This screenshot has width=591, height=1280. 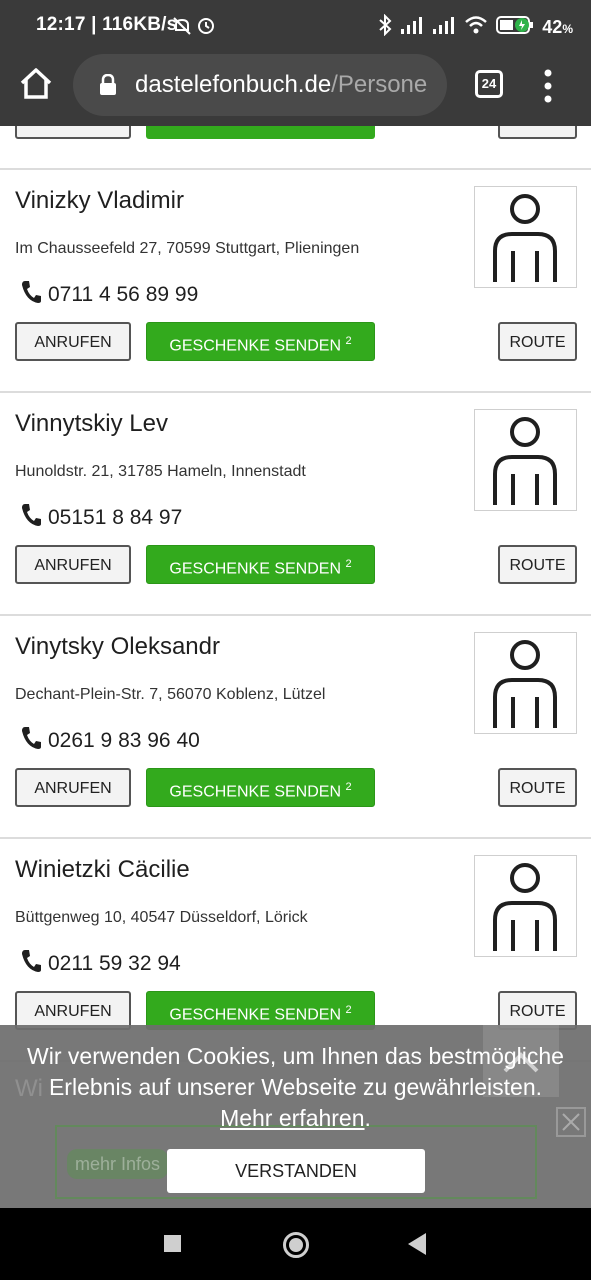 I want to click on home-nav-icon, so click(x=296, y=1245).